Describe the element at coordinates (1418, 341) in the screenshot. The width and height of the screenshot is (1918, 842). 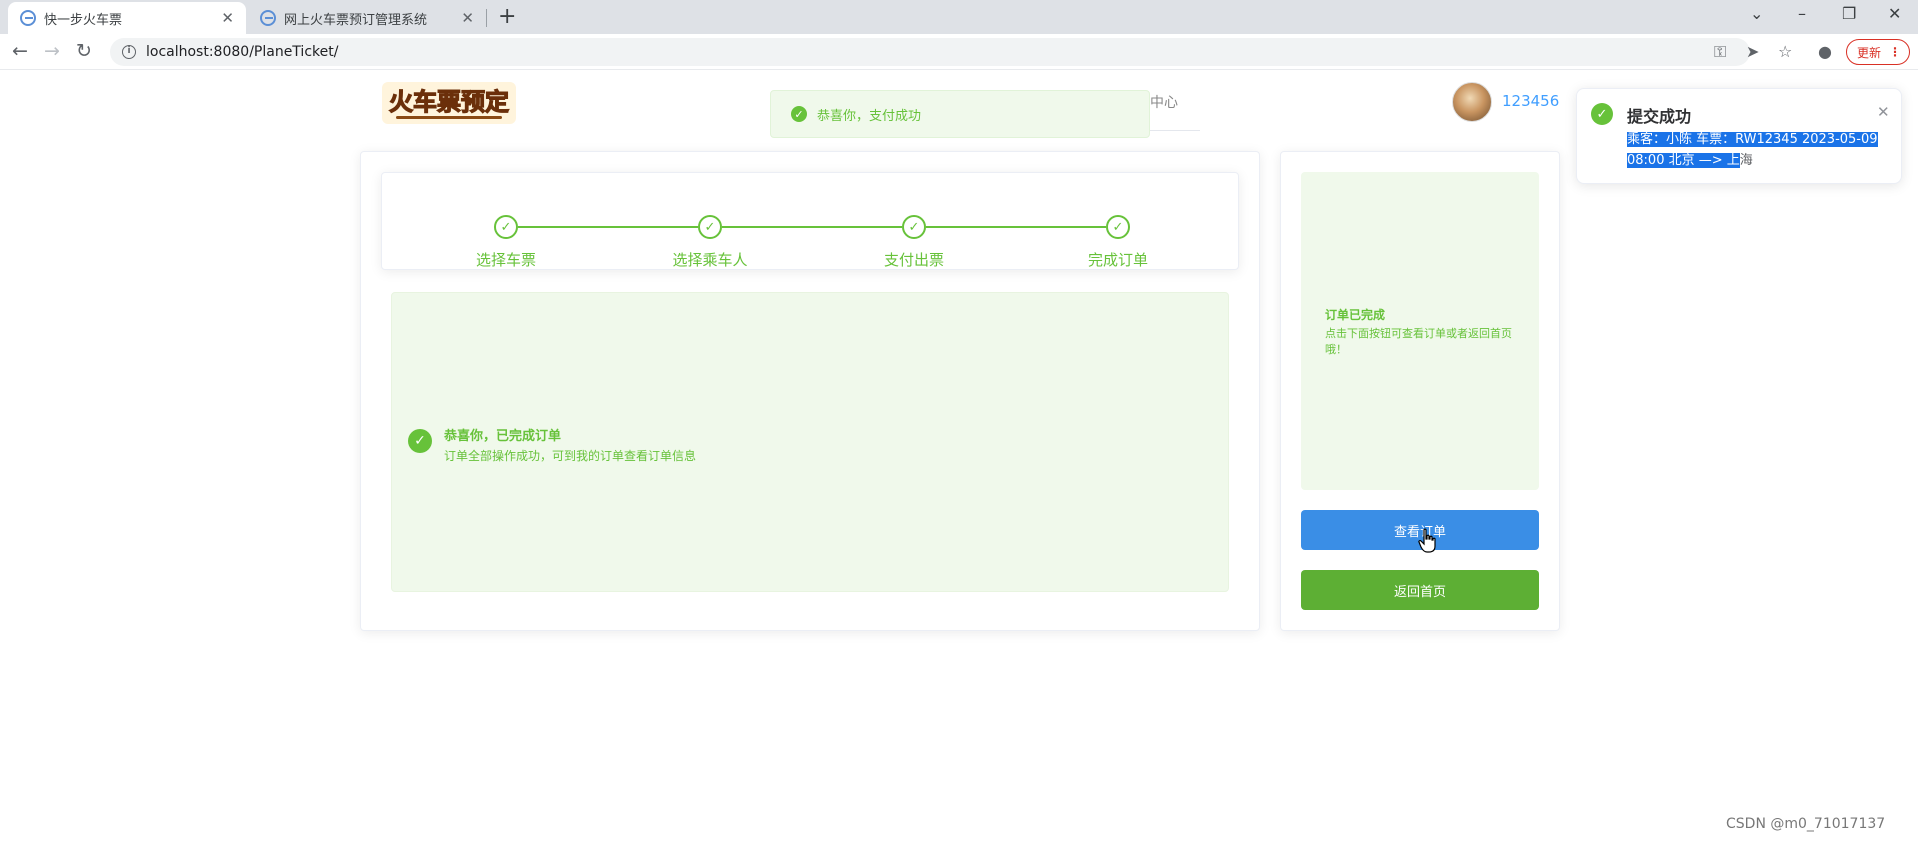
I see `side-description: 点击下面按钮可查看订单或者返回首页哦！` at that location.